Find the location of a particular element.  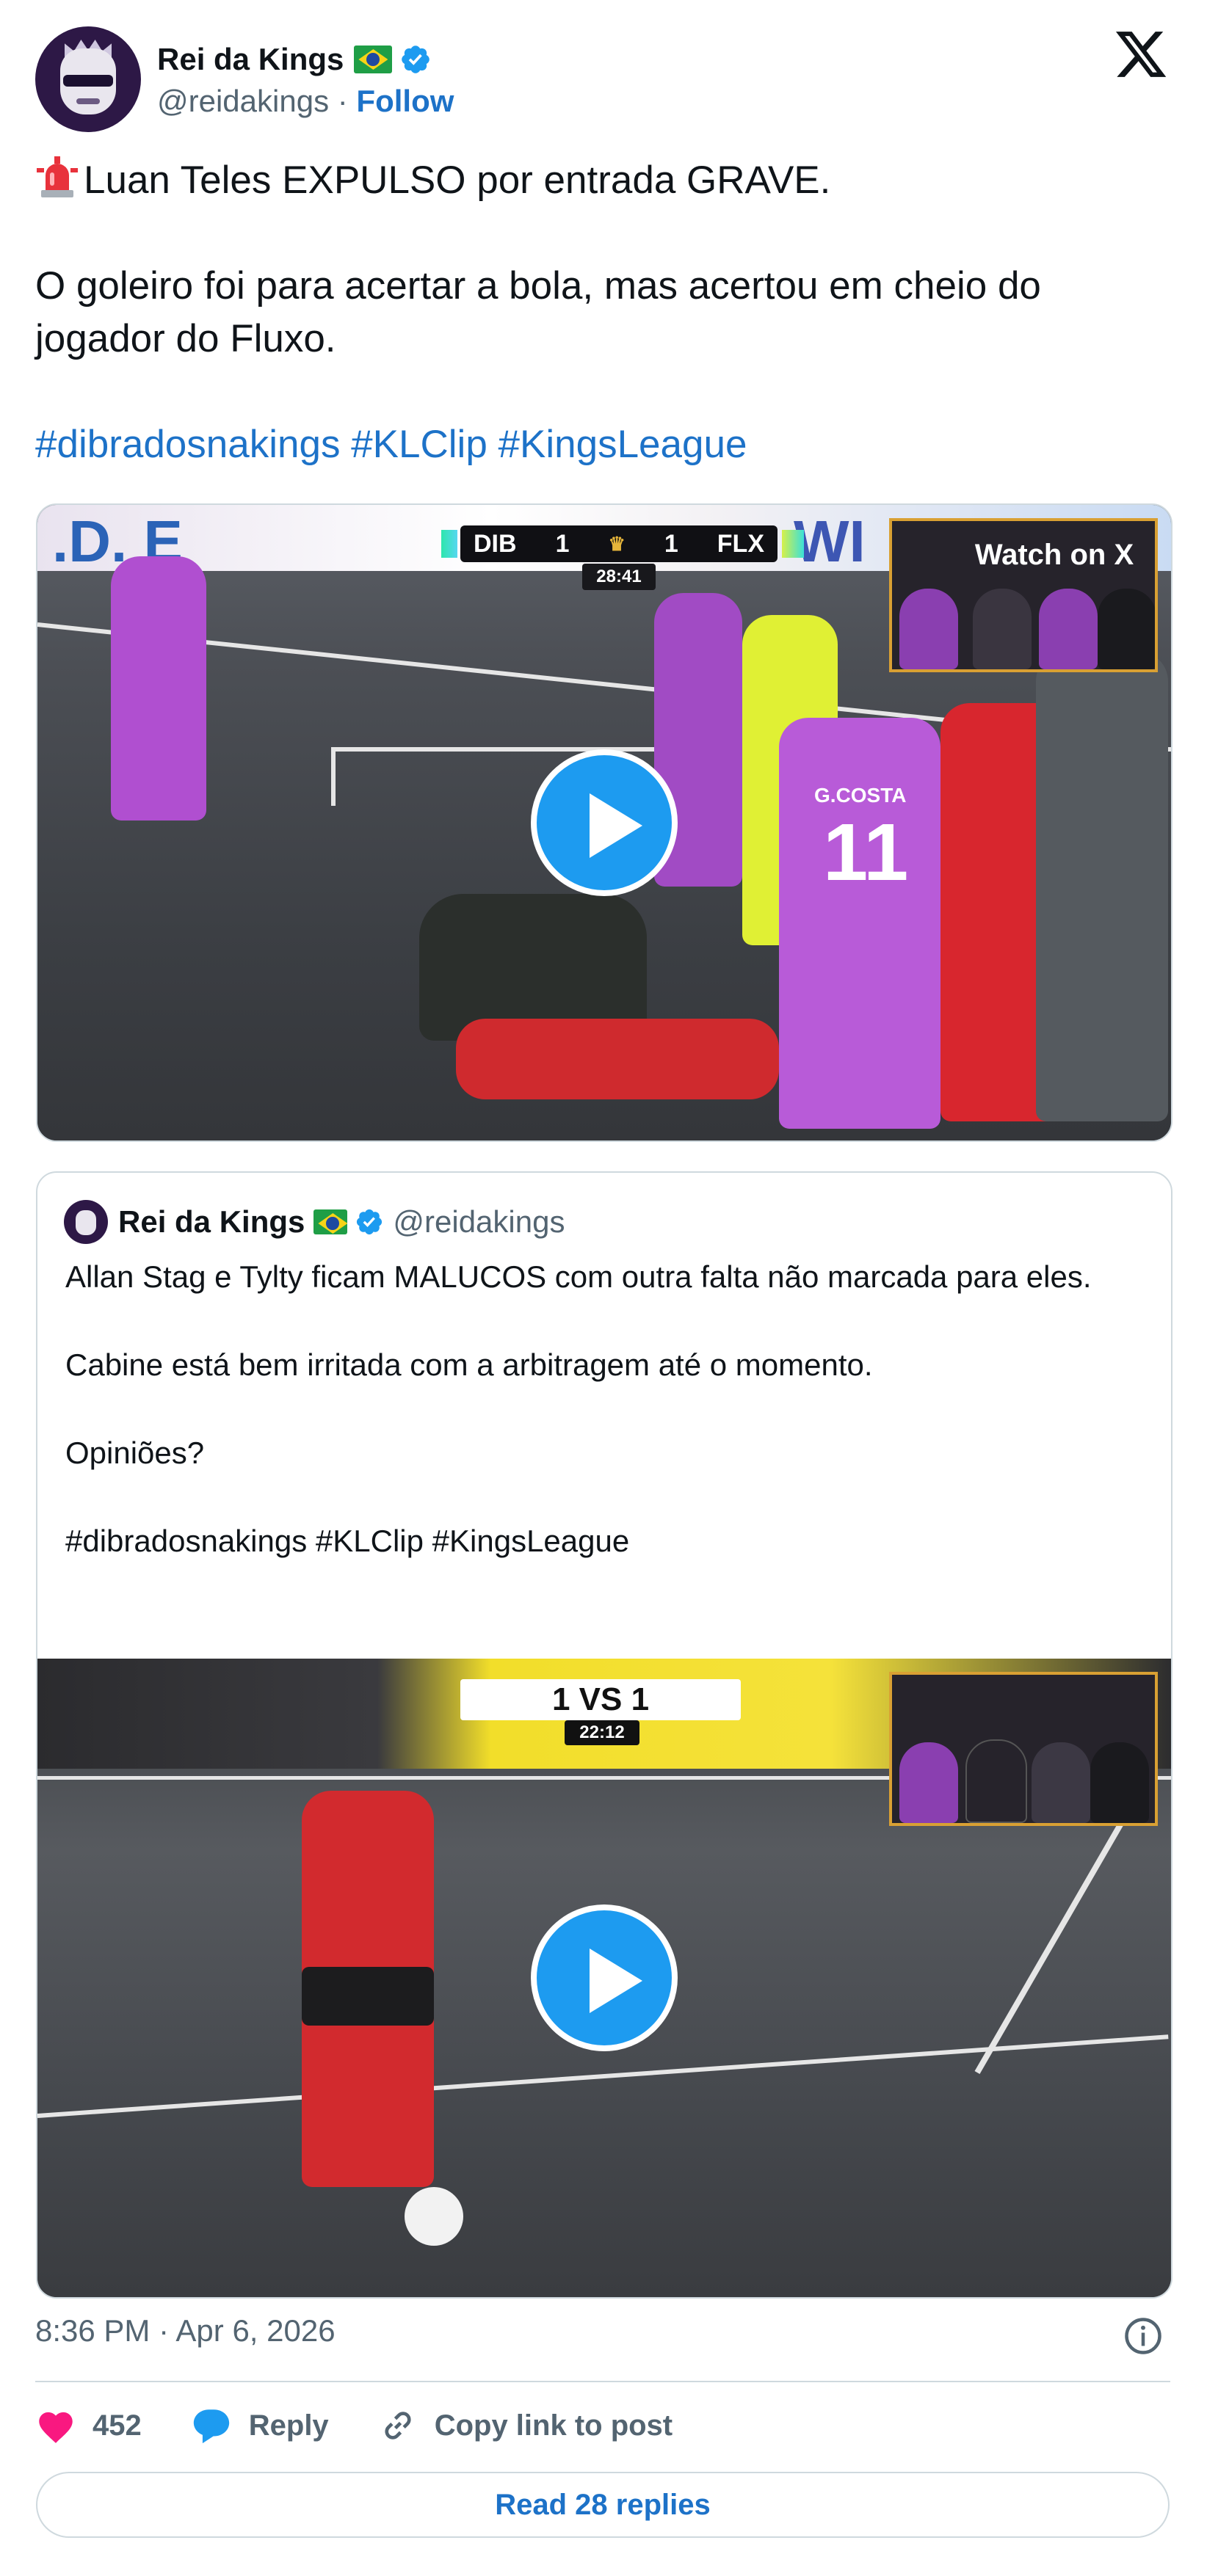

jersey-name: G.COSTA is located at coordinates (860, 795).